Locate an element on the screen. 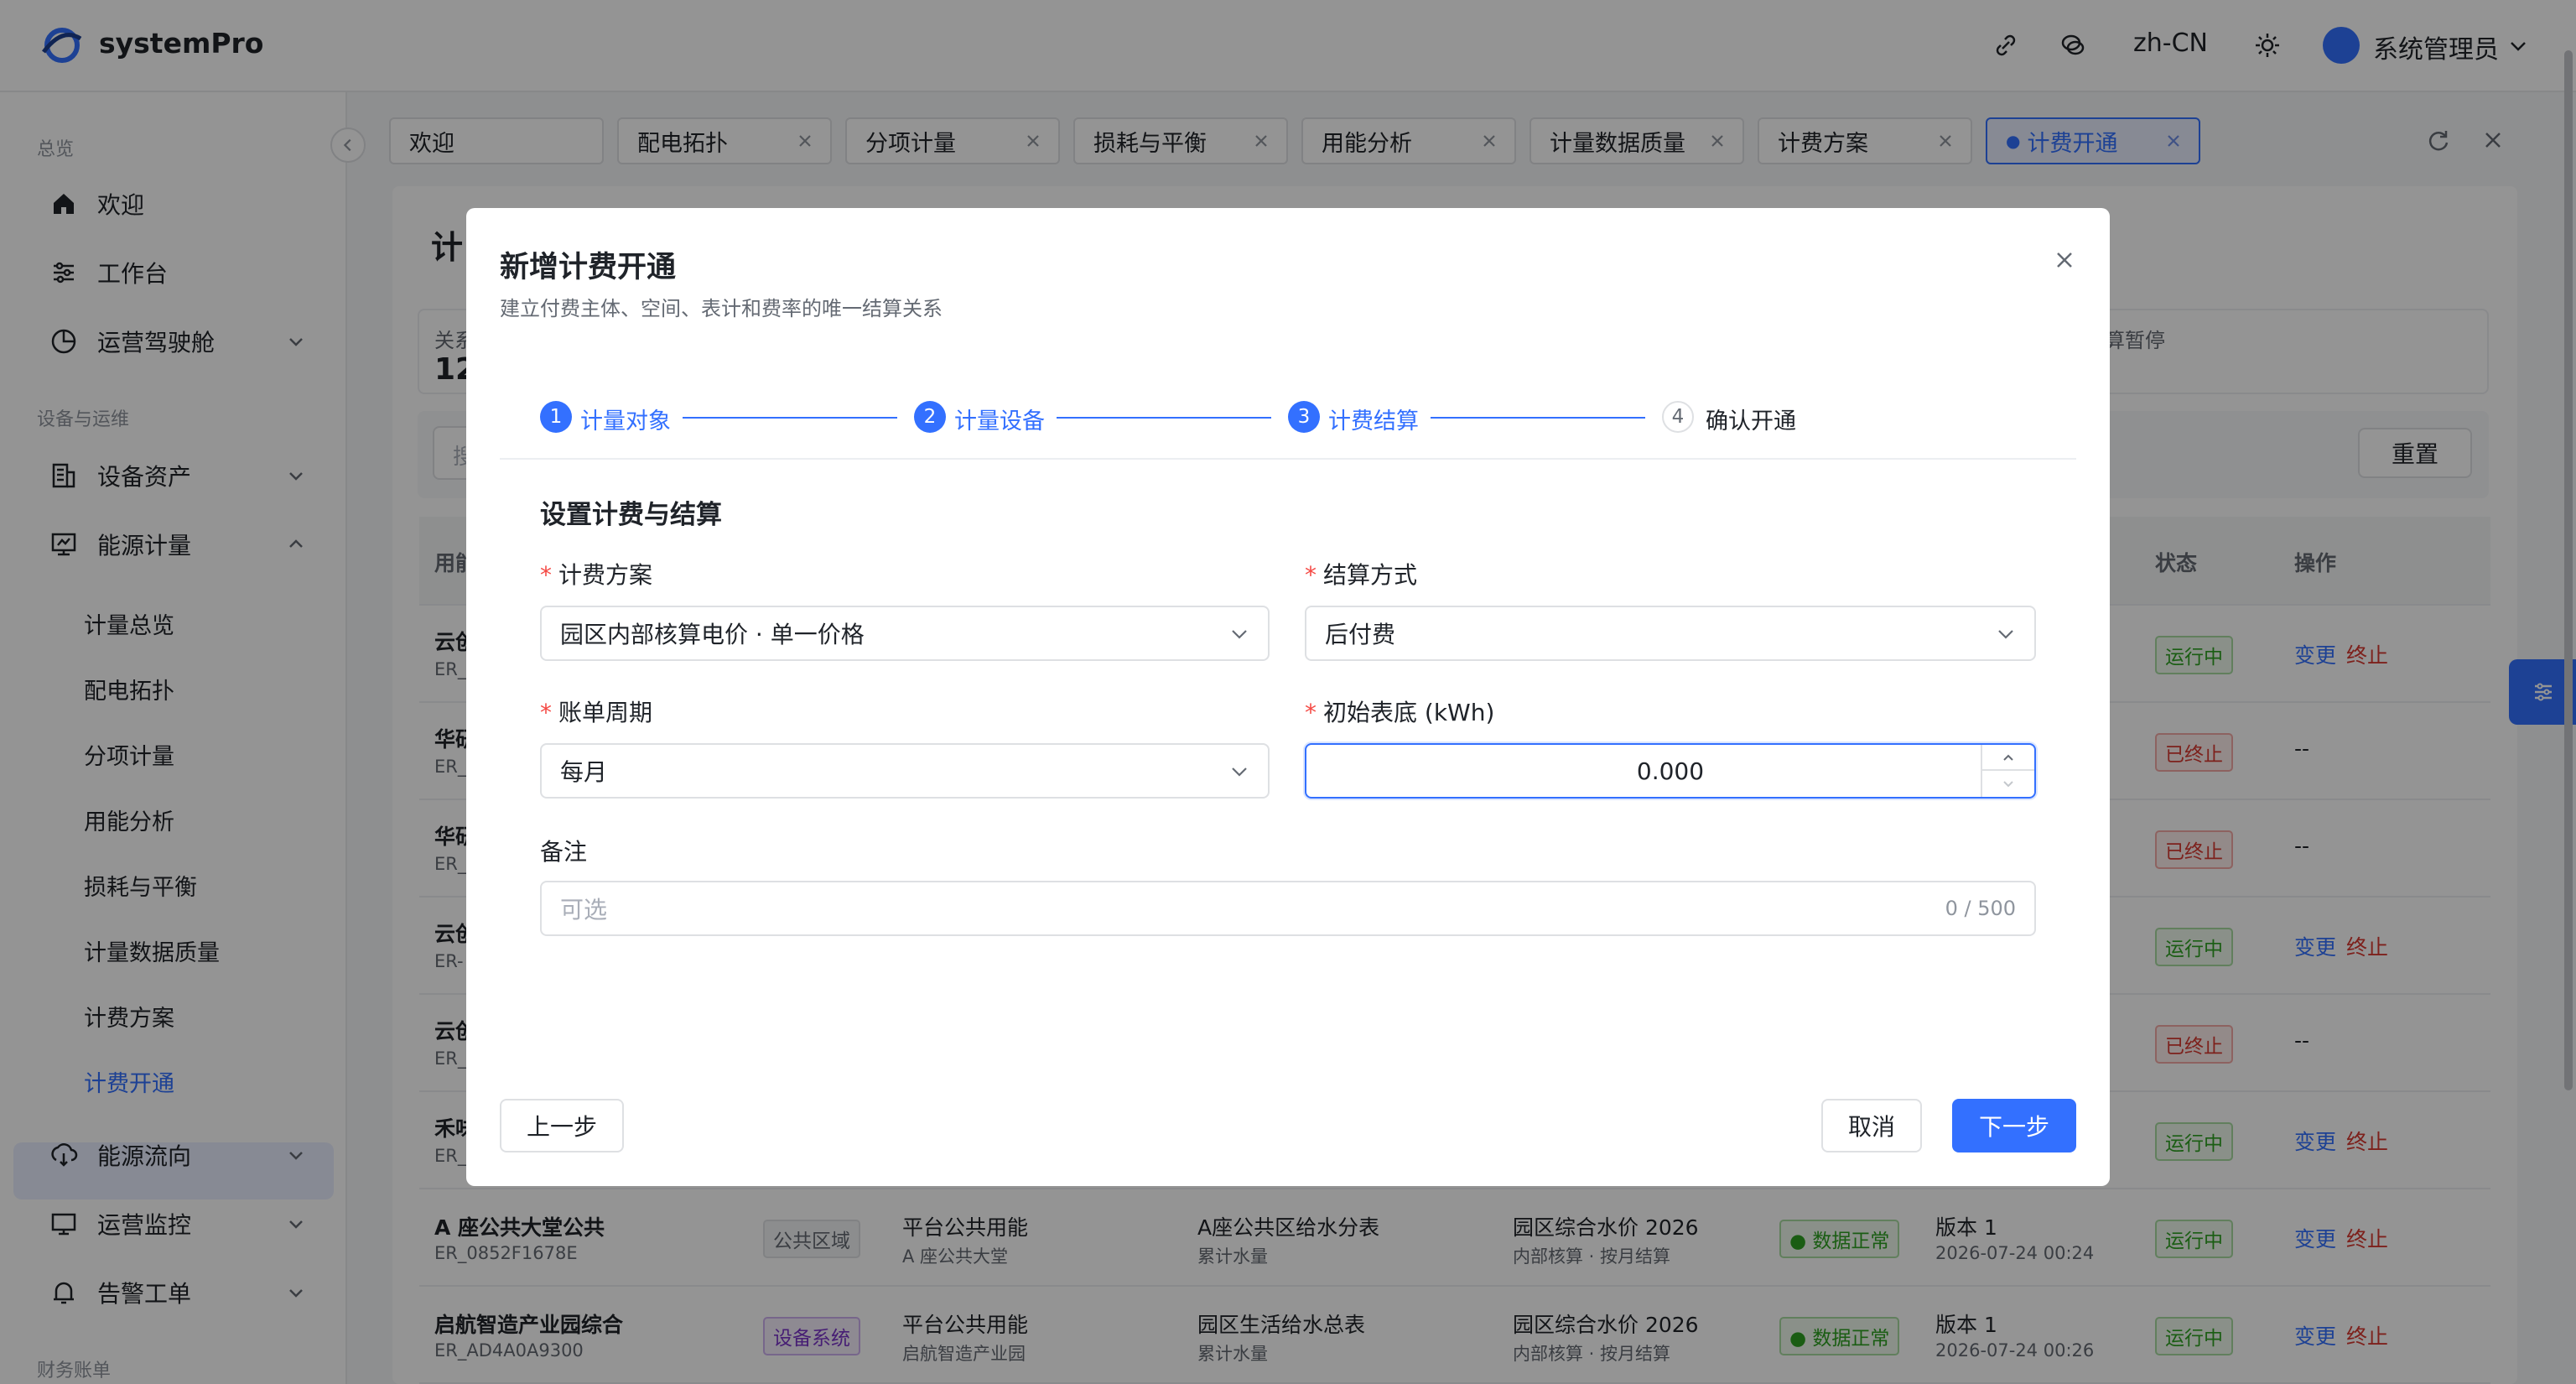 Image resolution: width=2576 pixels, height=1384 pixels. initial-reading-label: * 初始表底 (kWh) is located at coordinates (1399, 711).